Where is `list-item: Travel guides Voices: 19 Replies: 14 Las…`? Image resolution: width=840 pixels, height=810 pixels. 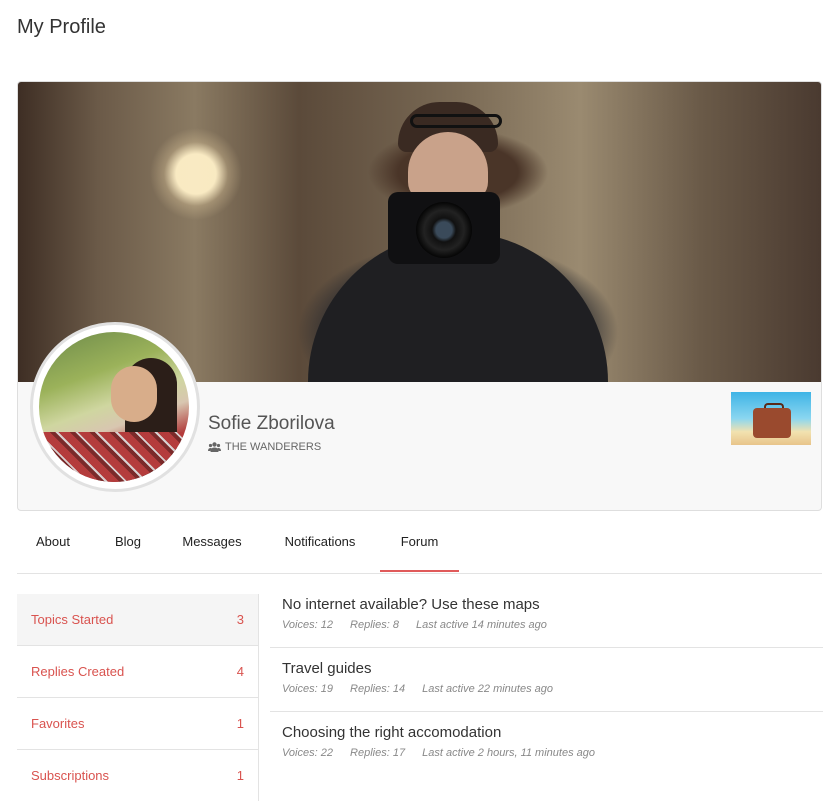 list-item: Travel guides Voices: 19 Replies: 14 Las… is located at coordinates (546, 680).